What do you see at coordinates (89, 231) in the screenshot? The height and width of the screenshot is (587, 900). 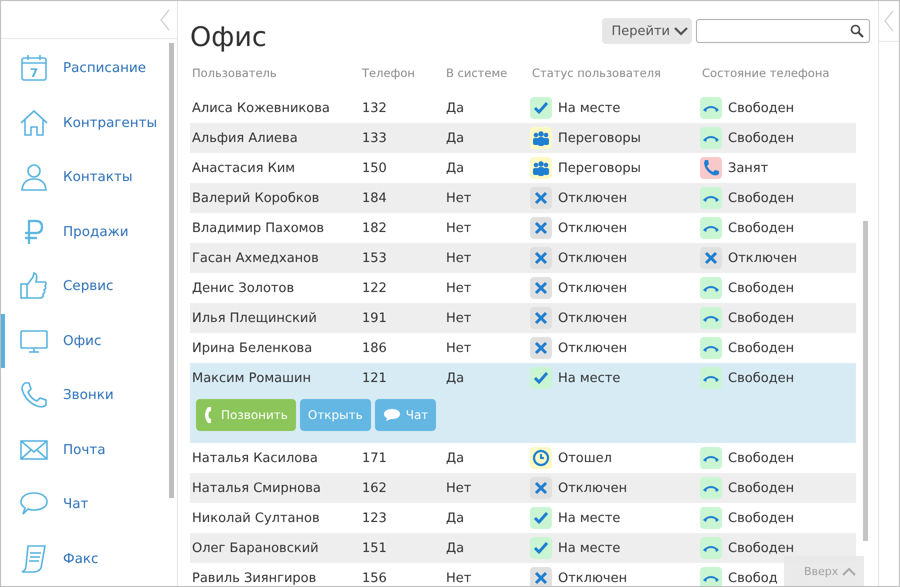 I see `nav-item: Продажи` at bounding box center [89, 231].